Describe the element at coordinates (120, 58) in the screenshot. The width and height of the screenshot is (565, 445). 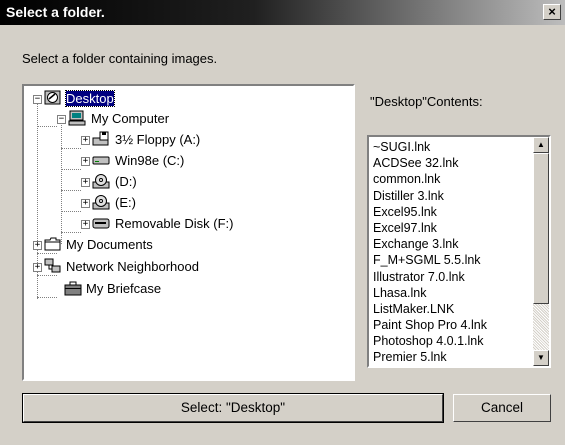
I see `instruction-text: Select a folder containing images.` at that location.